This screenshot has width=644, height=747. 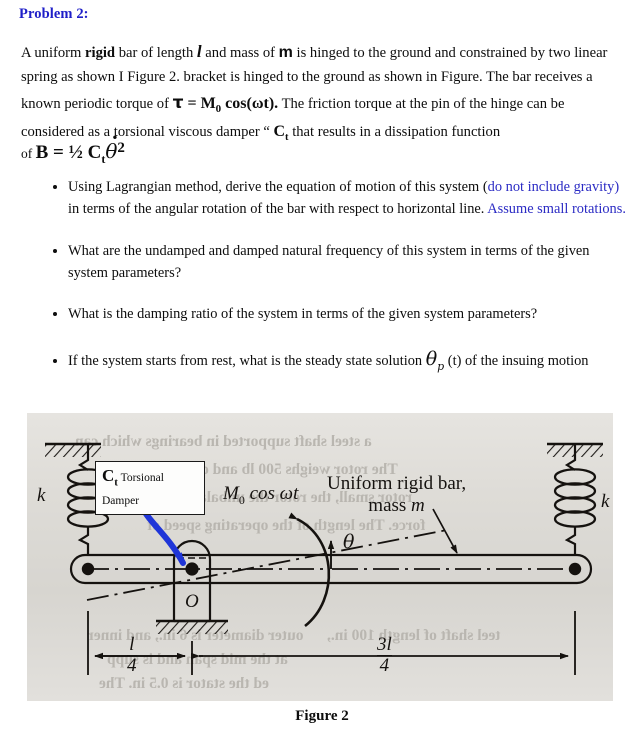 What do you see at coordinates (309, 570) in the screenshot?
I see `moment-arc-arrow` at bounding box center [309, 570].